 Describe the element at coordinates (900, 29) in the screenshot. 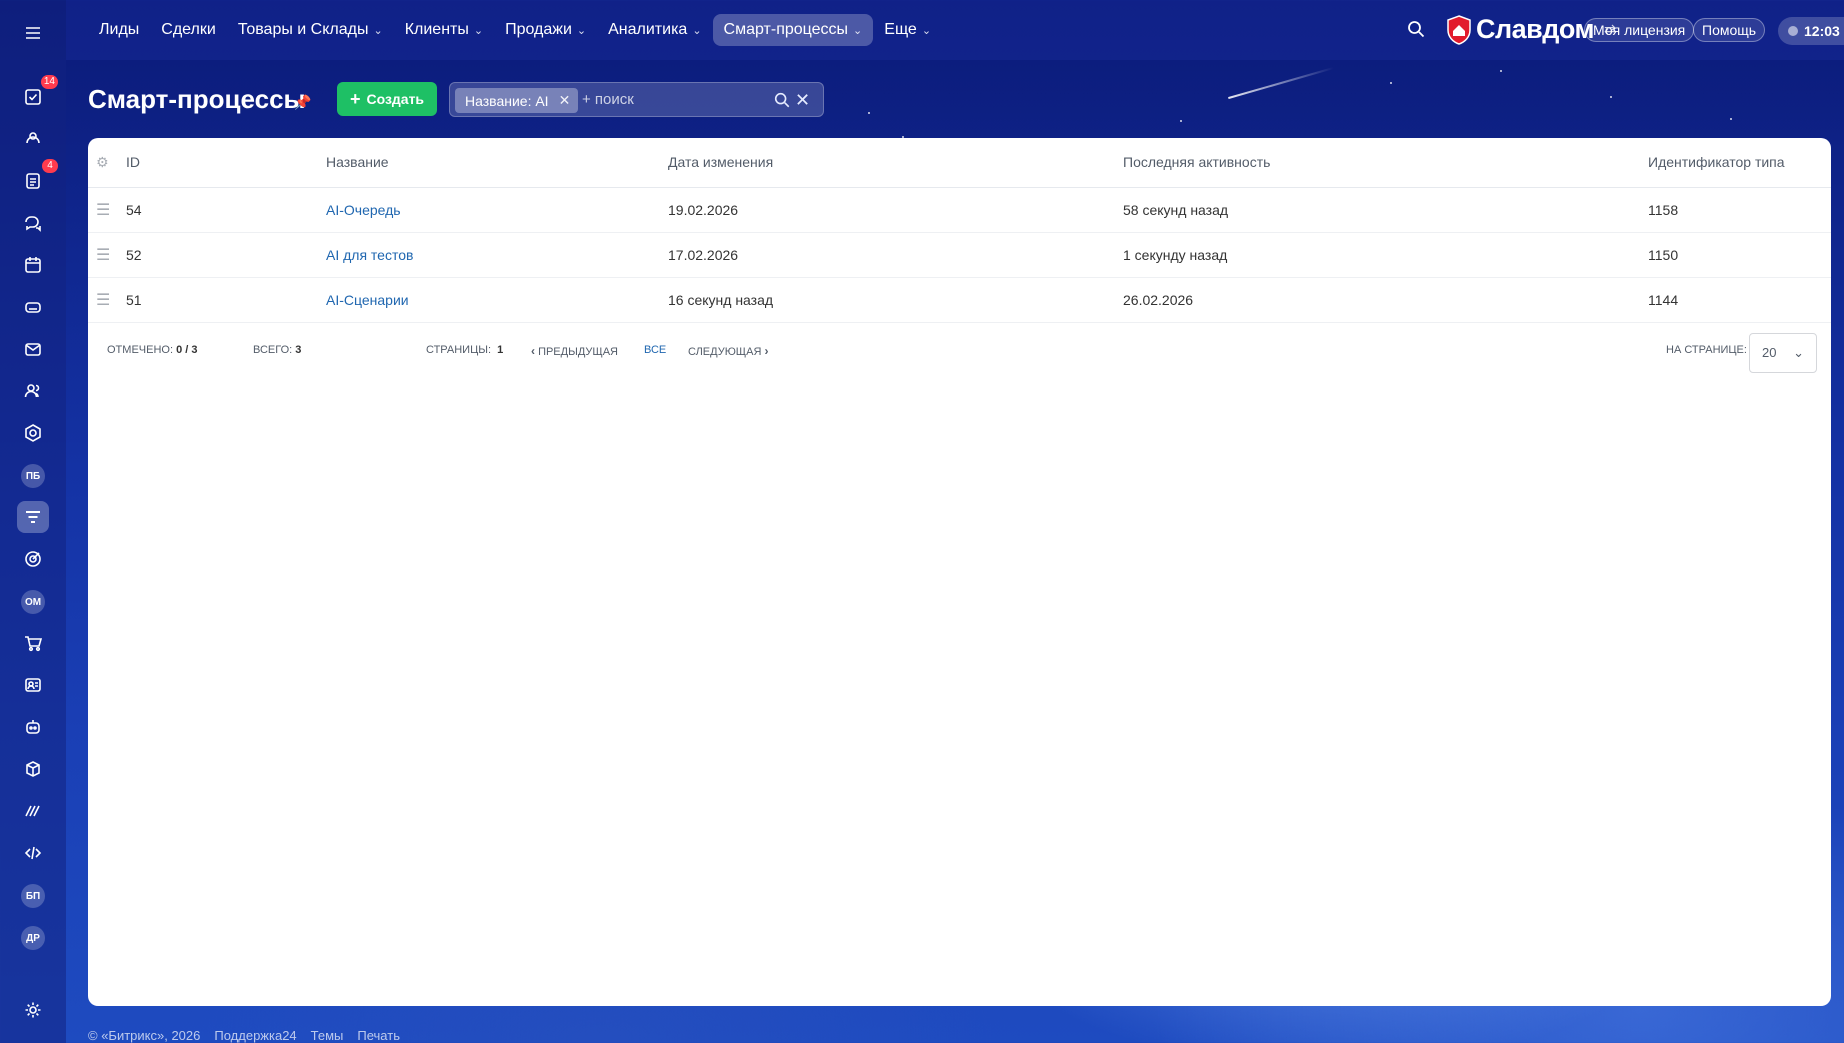

I see `nav-label: Еще` at that location.